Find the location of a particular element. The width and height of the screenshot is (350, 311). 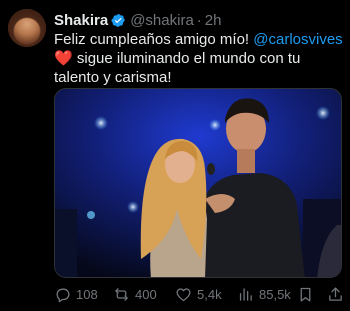

repost-icon is located at coordinates (121, 294).